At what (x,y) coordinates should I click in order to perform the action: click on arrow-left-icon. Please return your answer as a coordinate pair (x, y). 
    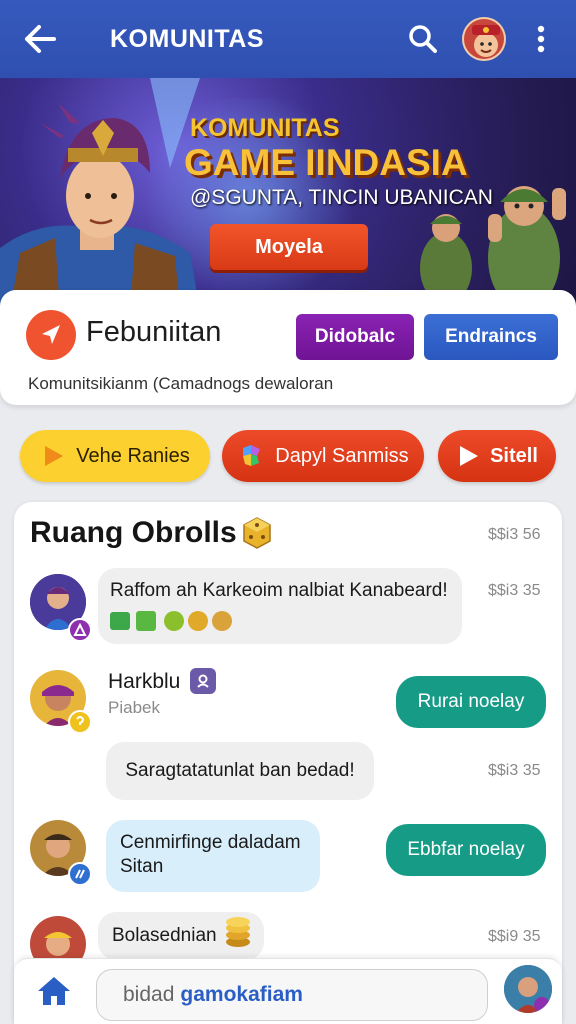
    Looking at the image, I should click on (40, 39).